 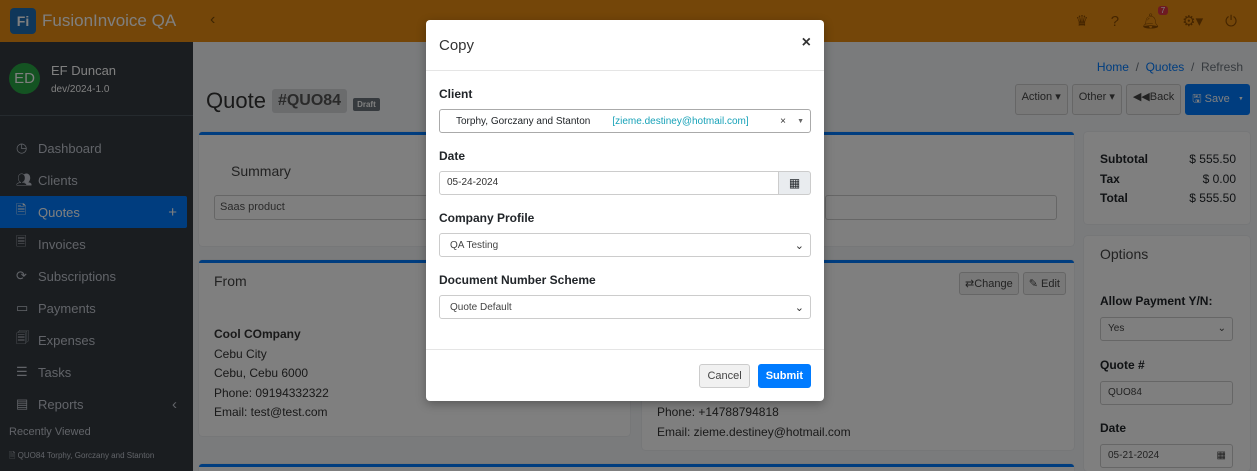 I want to click on clear-icon: ×, so click(x=783, y=121).